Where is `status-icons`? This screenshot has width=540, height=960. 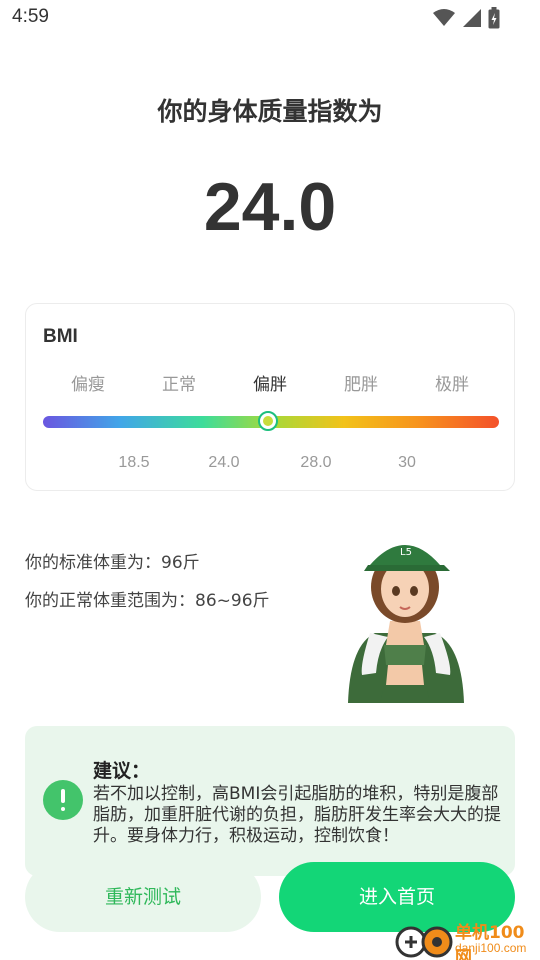 status-icons is located at coordinates (466, 18).